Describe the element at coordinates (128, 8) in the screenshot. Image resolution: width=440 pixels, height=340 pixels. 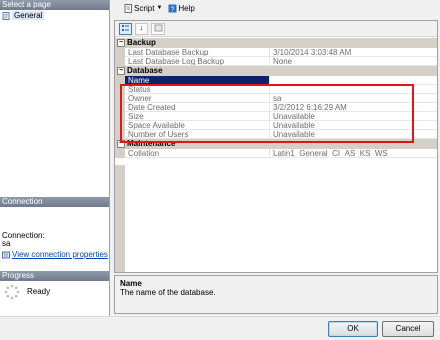
I see `script-icon` at that location.